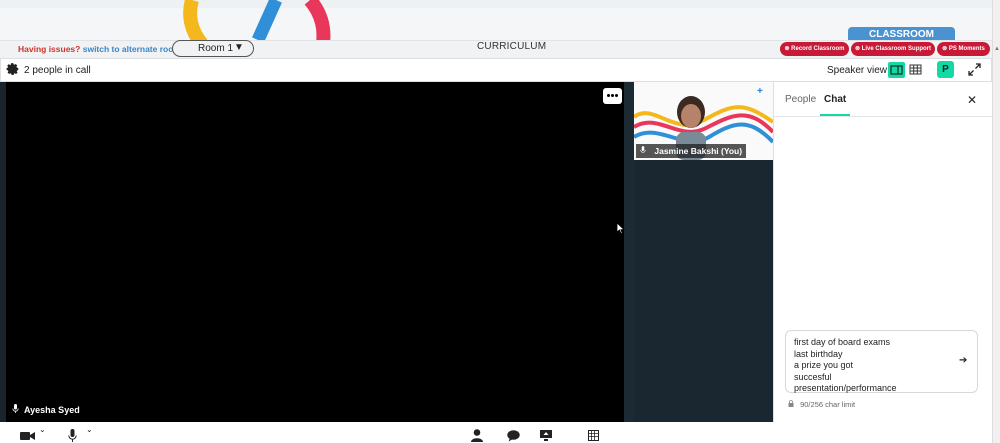 The height and width of the screenshot is (443, 1000). I want to click on participants-icon, so click(477, 435).